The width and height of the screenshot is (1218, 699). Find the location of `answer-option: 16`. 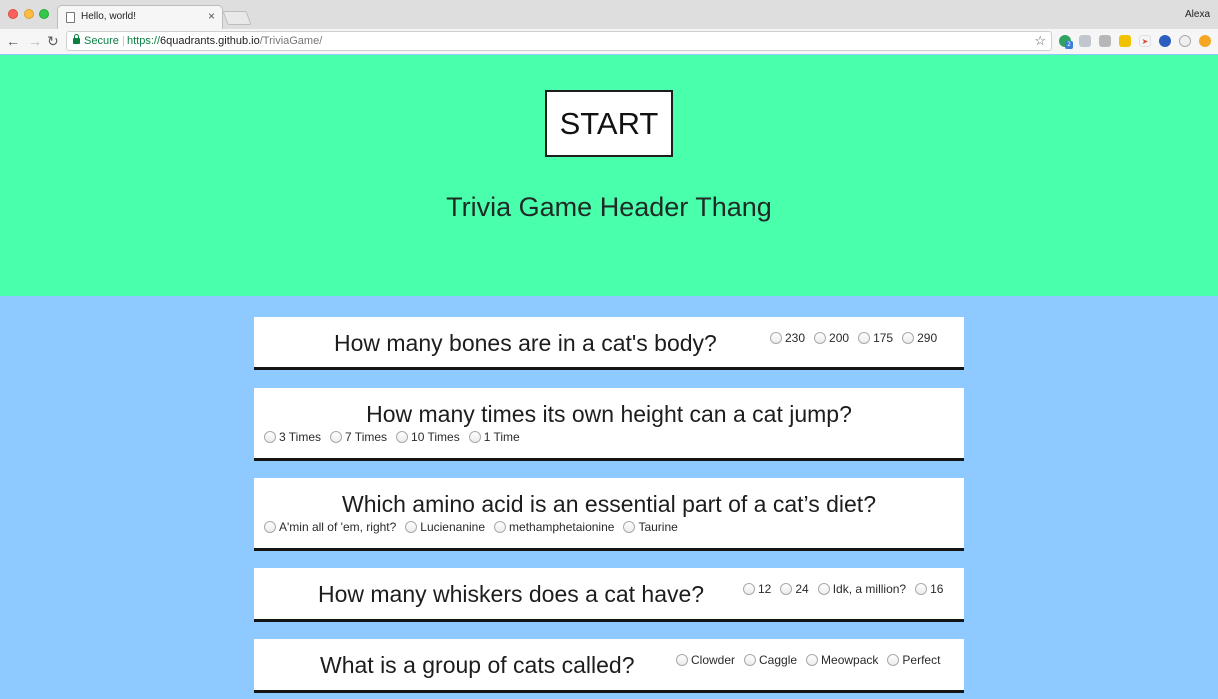

answer-option: 16 is located at coordinates (929, 589).